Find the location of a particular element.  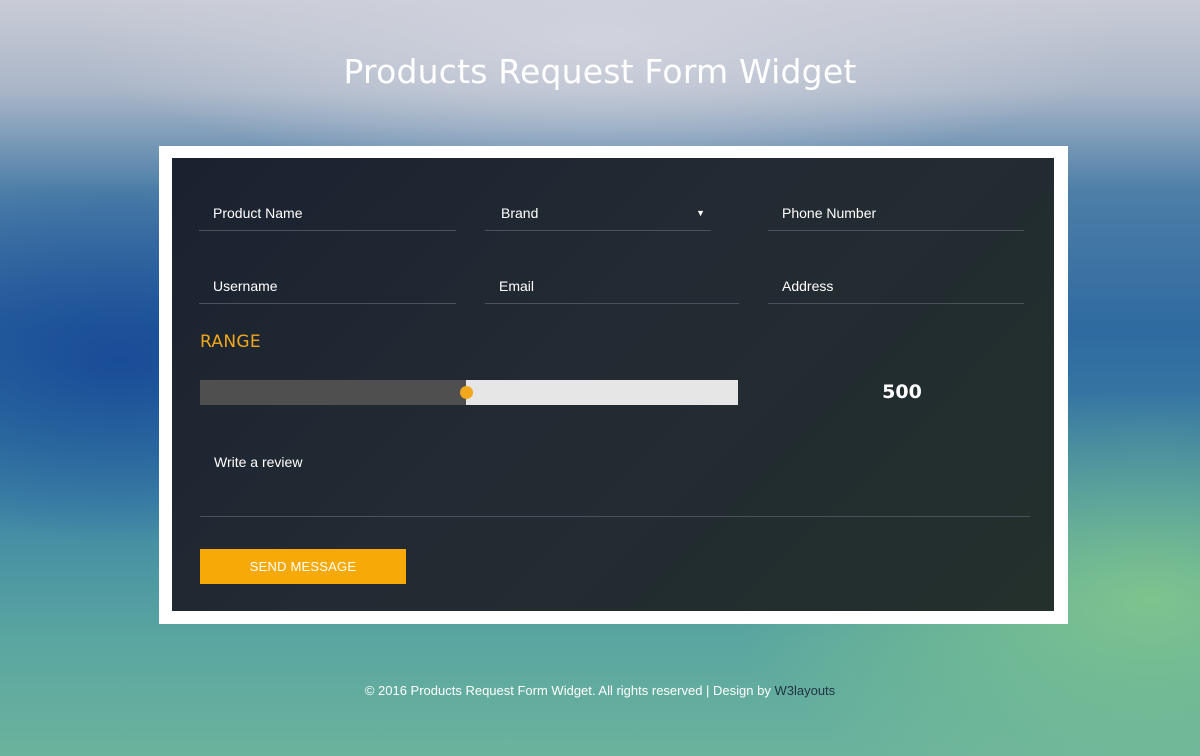

email-input: Email is located at coordinates (612, 286).